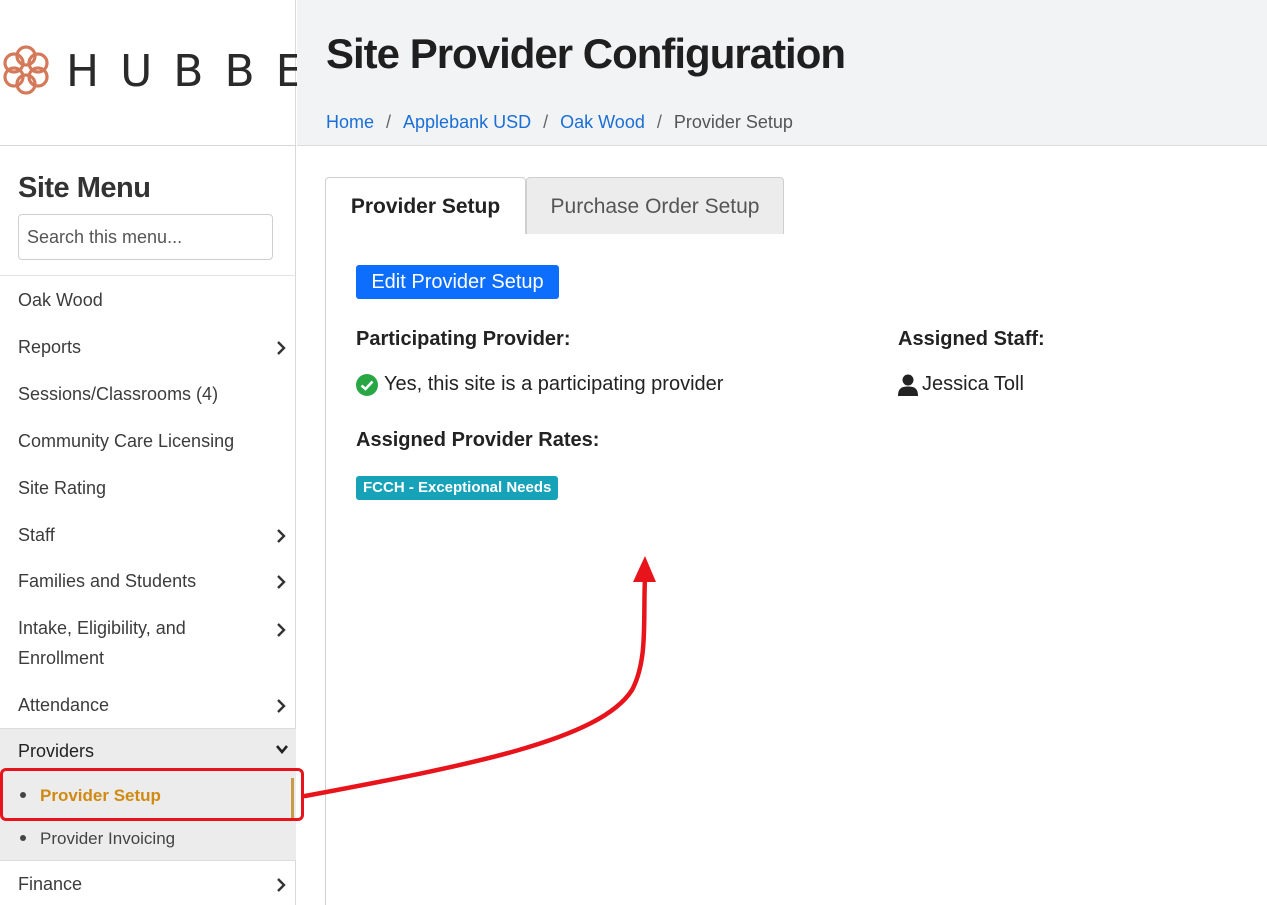 This screenshot has height=905, width=1267. What do you see at coordinates (108, 838) in the screenshot?
I see `sidebar-subitem-label: Provider Invoicing` at bounding box center [108, 838].